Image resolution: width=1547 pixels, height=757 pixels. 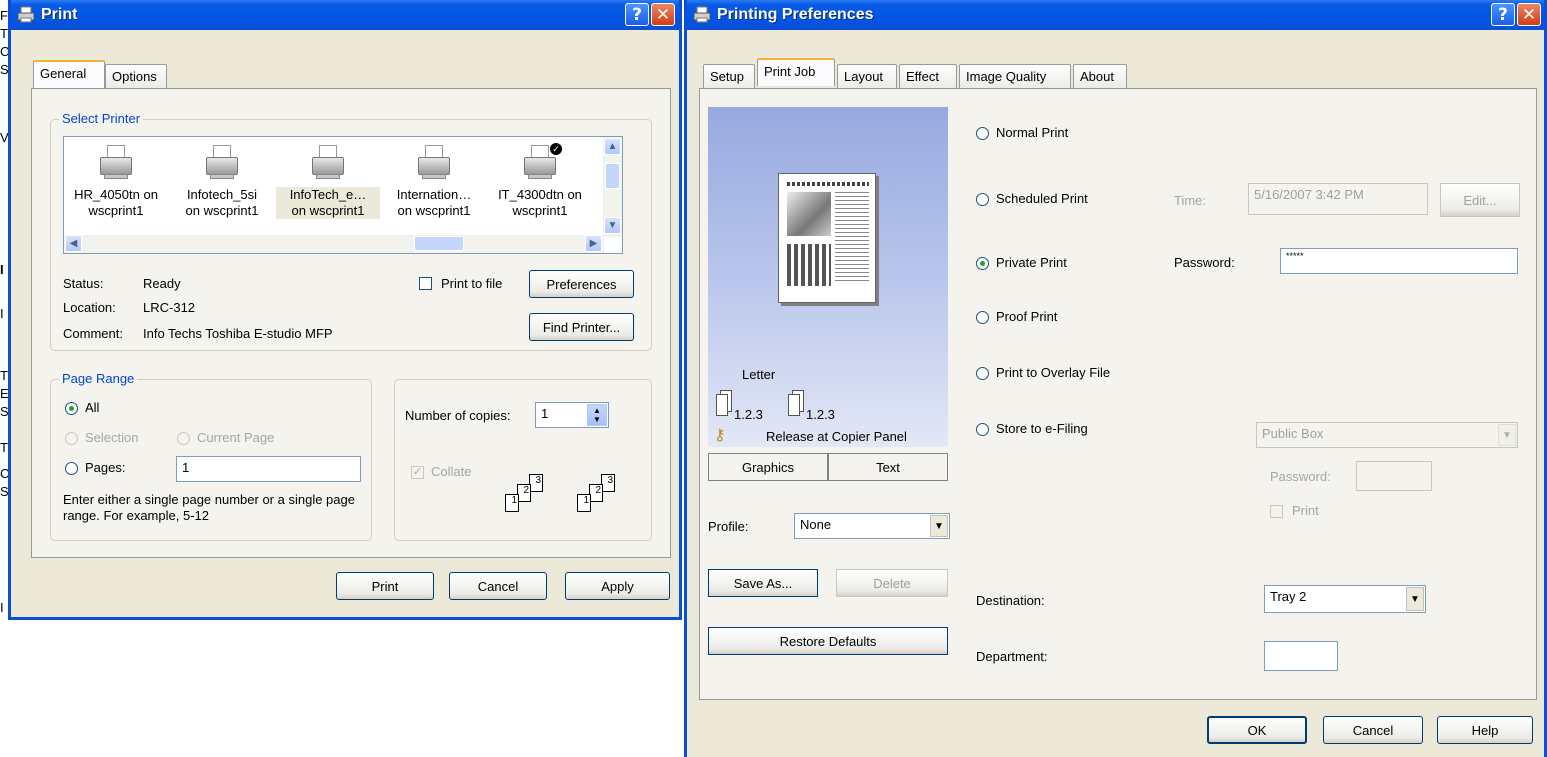 I want to click on e-filing-radio, so click(x=982, y=429).